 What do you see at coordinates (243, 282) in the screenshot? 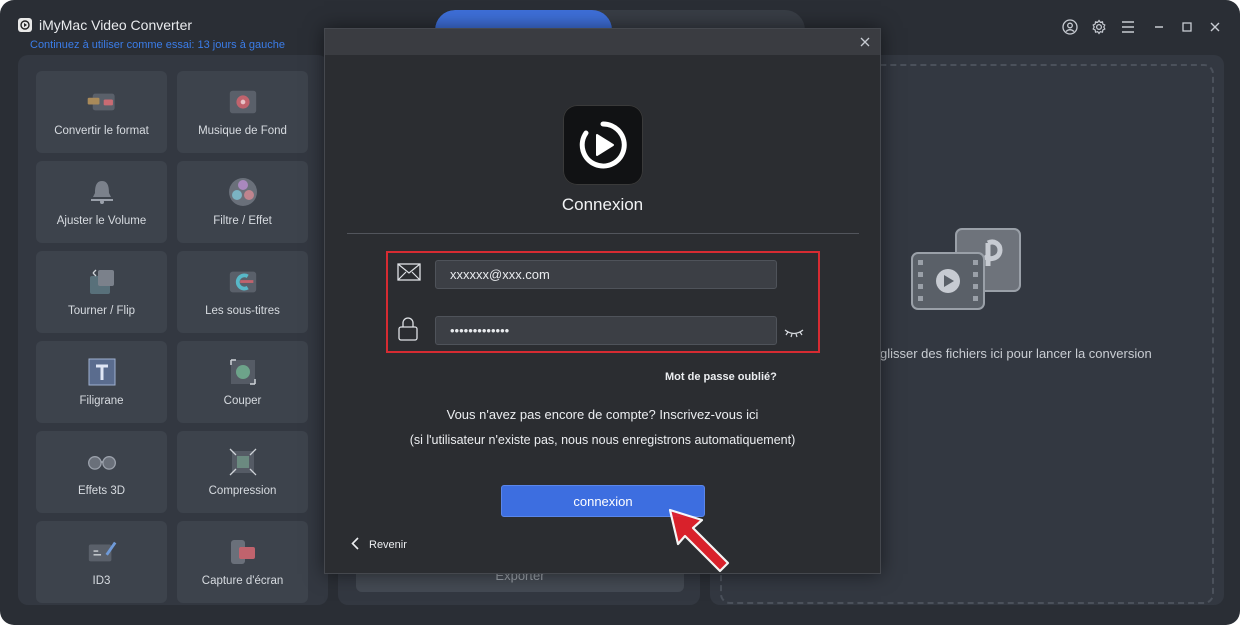
I see `subtitles-icon` at bounding box center [243, 282].